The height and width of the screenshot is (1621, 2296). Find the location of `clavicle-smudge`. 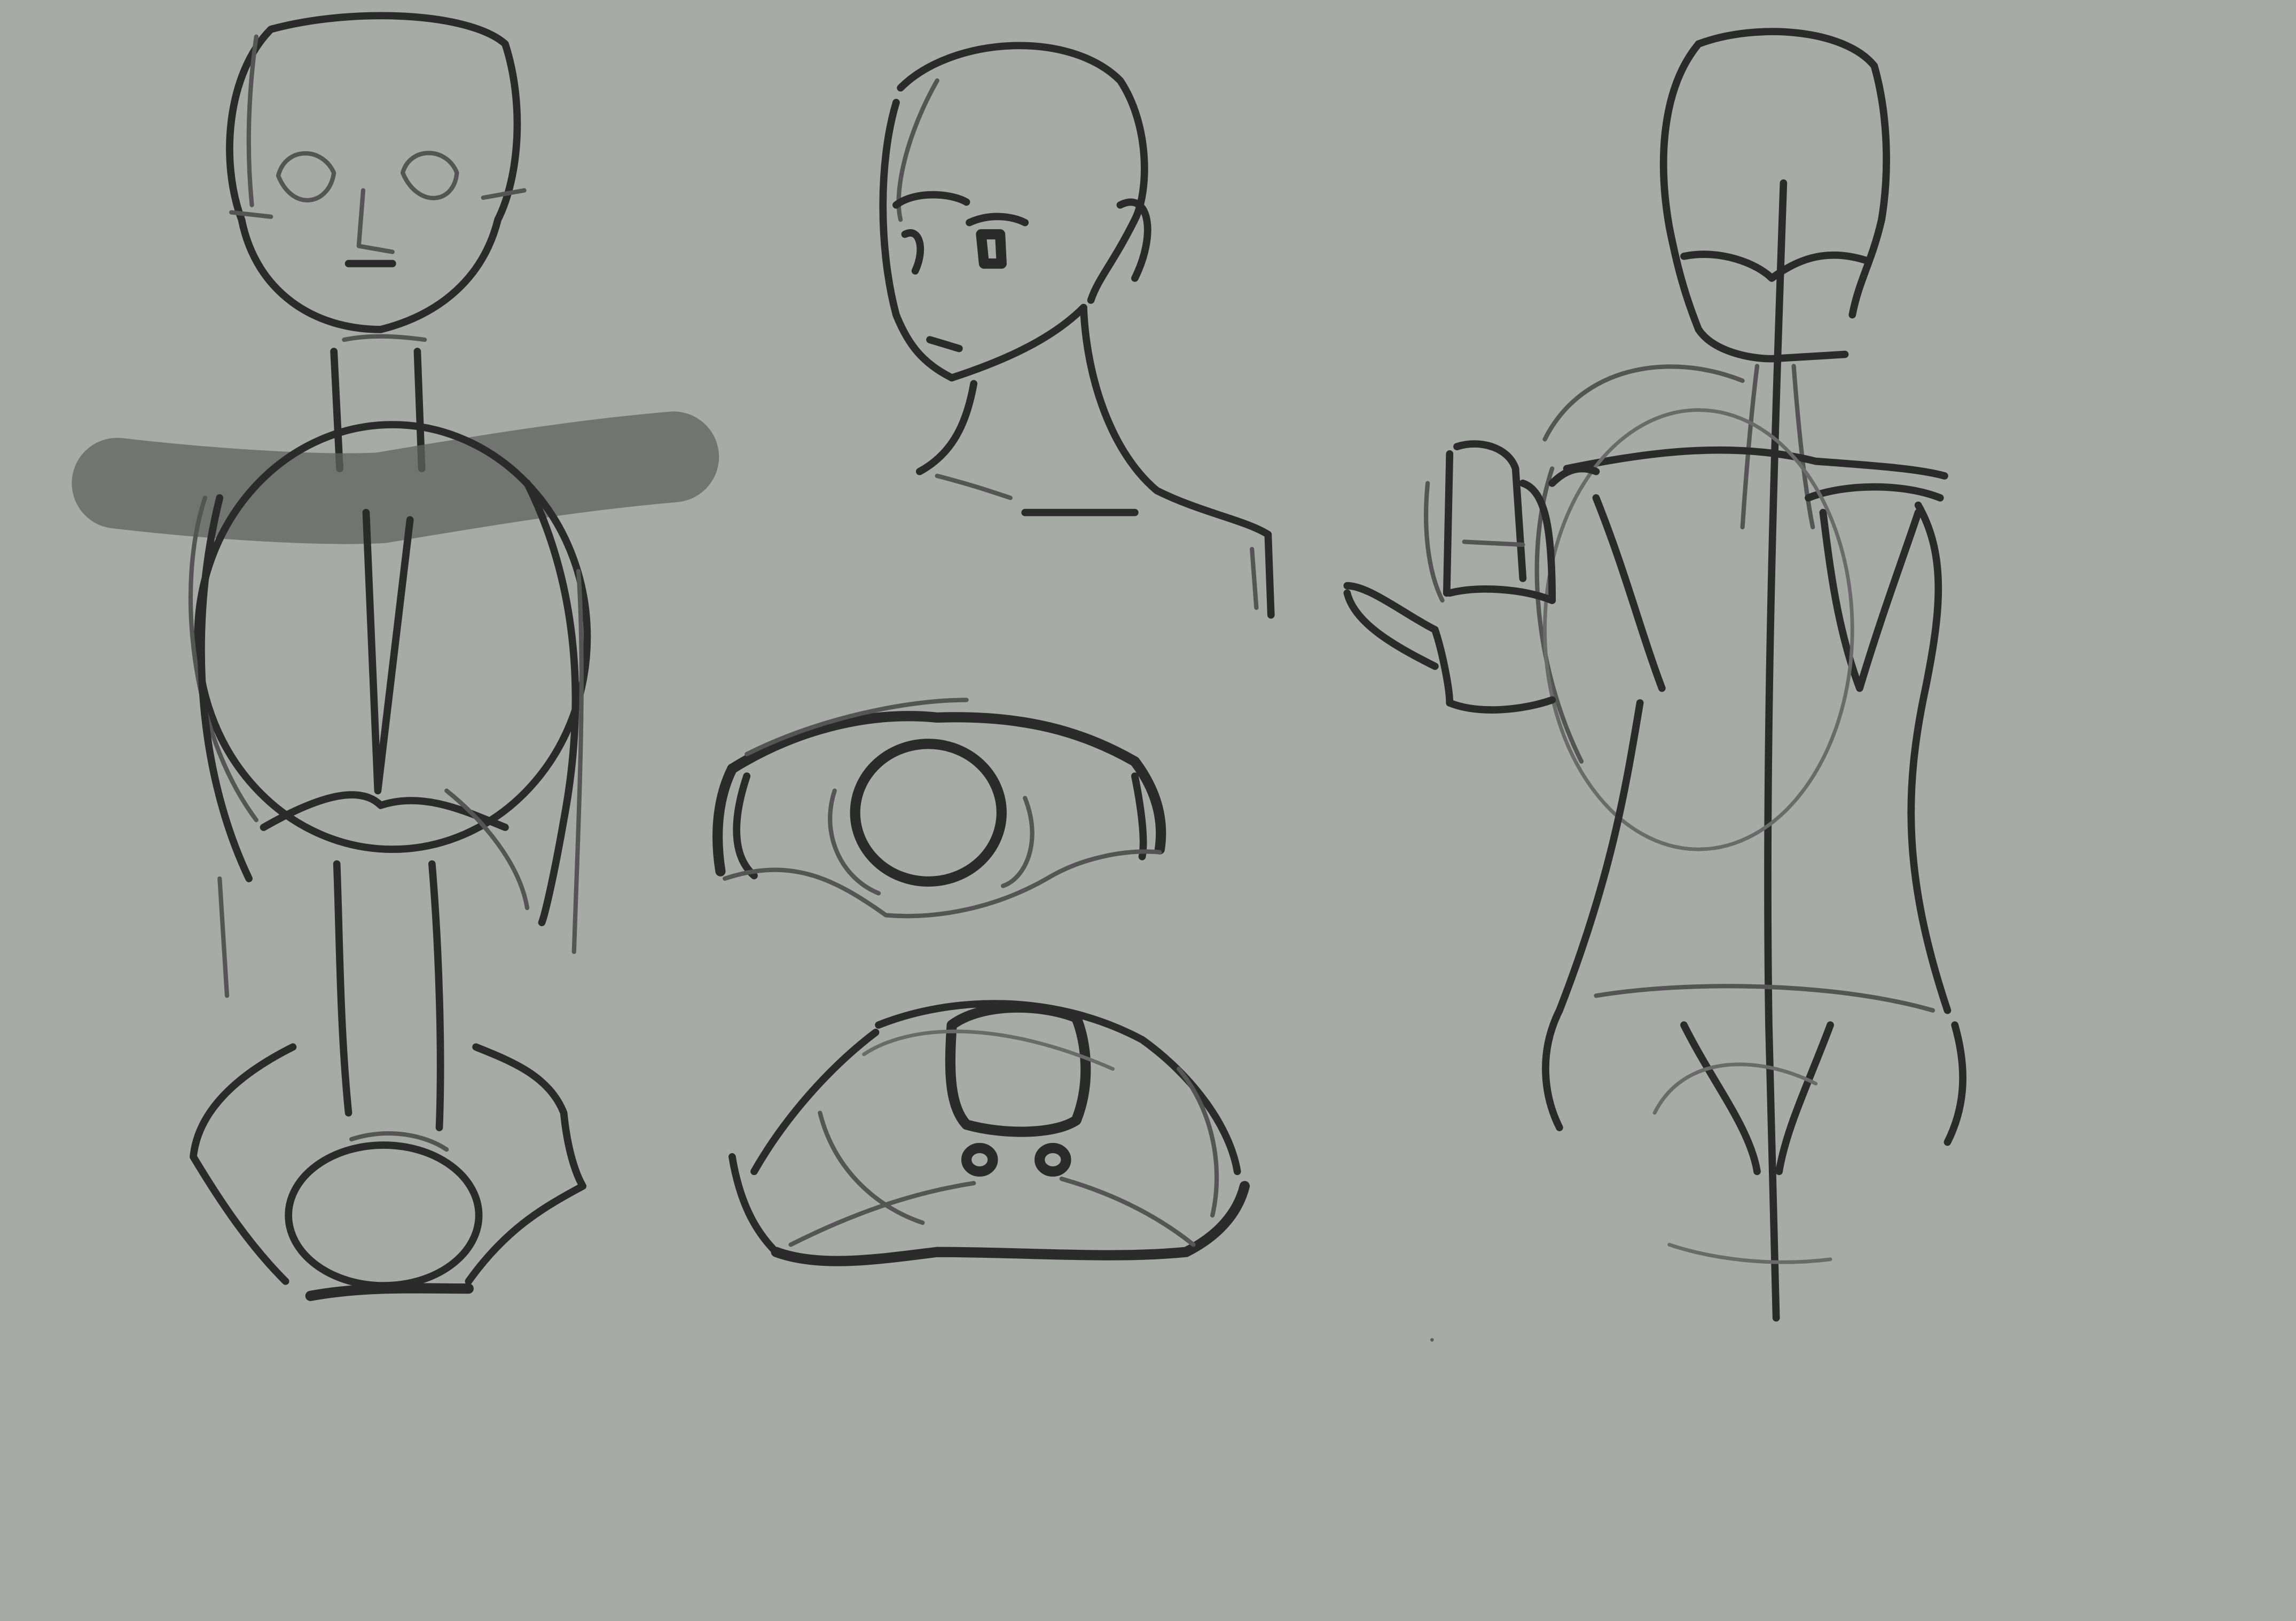

clavicle-smudge is located at coordinates (396, 478).